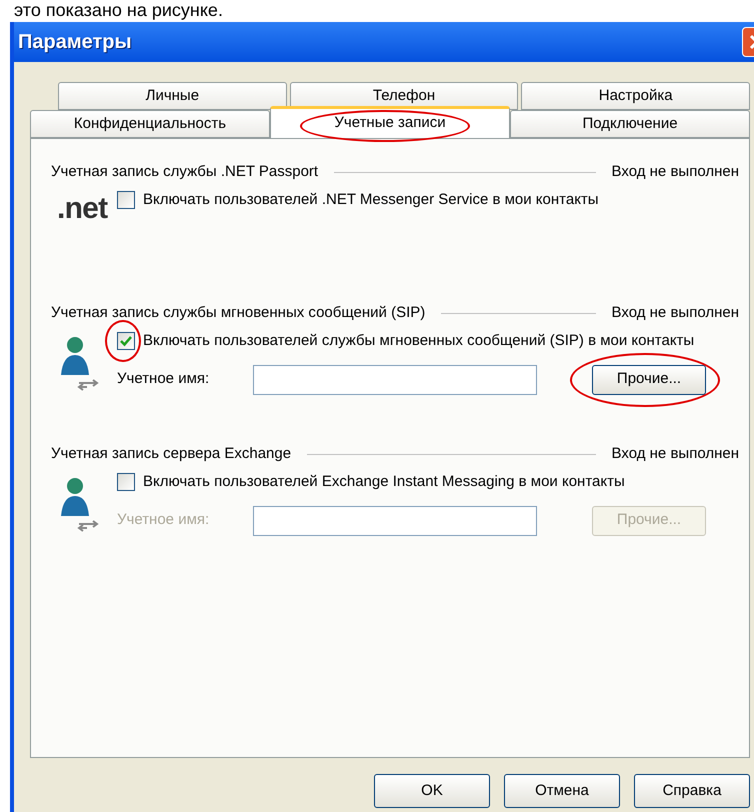 This screenshot has height=812, width=754. I want to click on tab: Подключение, so click(630, 124).